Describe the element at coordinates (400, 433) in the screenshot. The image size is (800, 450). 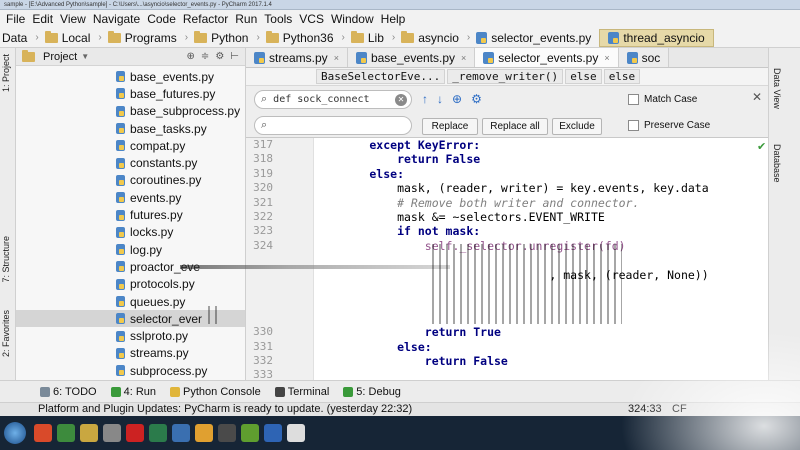
I see `os-taskbar` at that location.